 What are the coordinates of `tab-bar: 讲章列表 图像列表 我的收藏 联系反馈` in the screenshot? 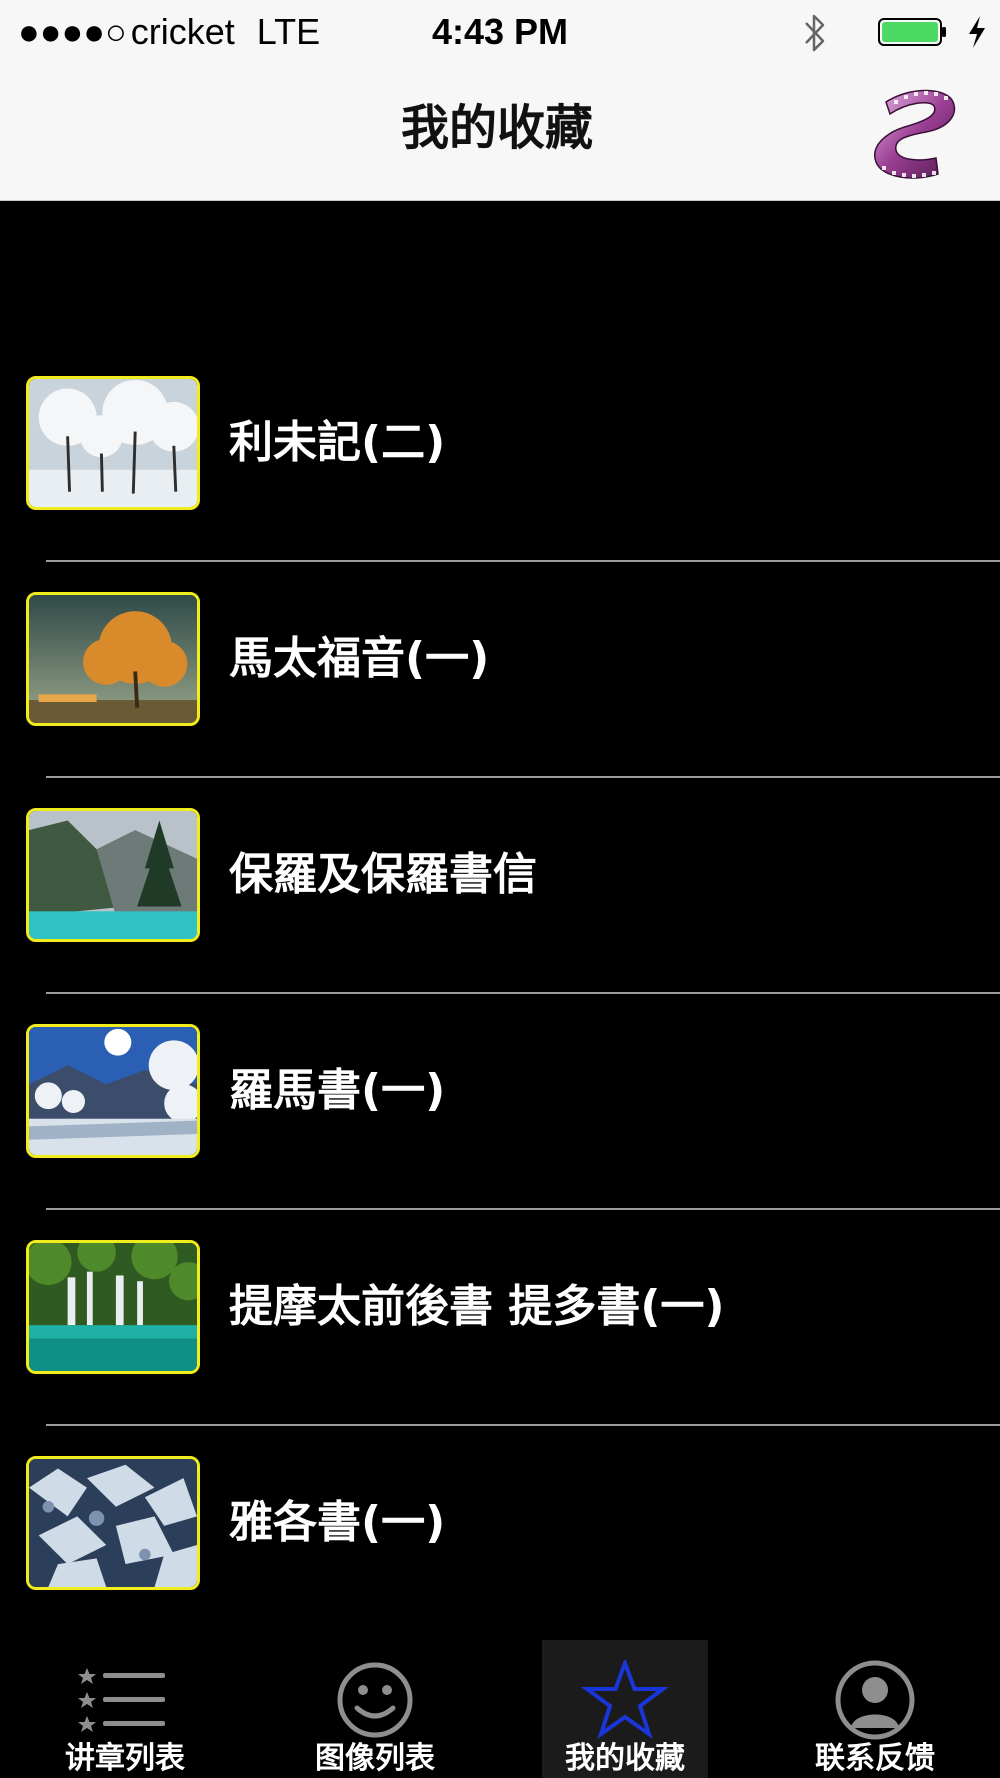 It's located at (500, 1701).